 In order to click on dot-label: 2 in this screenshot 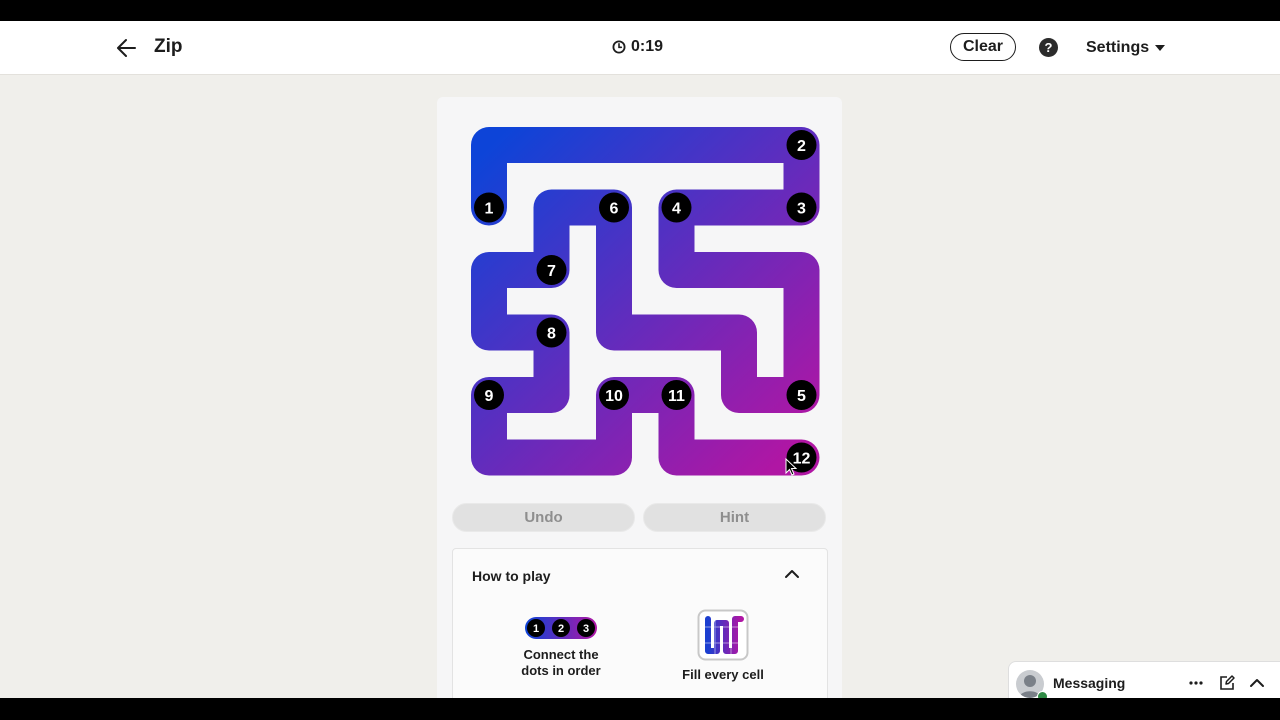, I will do `click(801, 146)`.